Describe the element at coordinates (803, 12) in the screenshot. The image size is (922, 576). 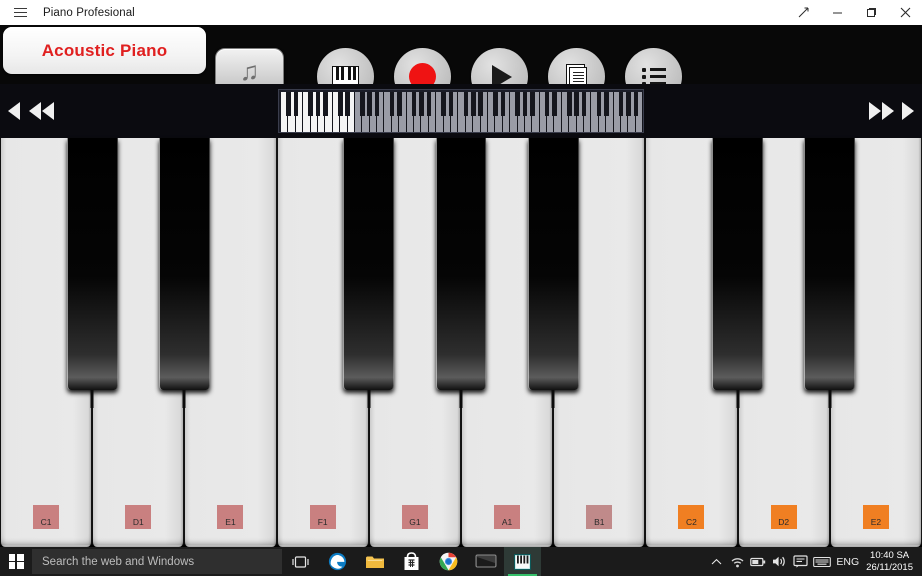
I see `fullscreen-icon` at that location.